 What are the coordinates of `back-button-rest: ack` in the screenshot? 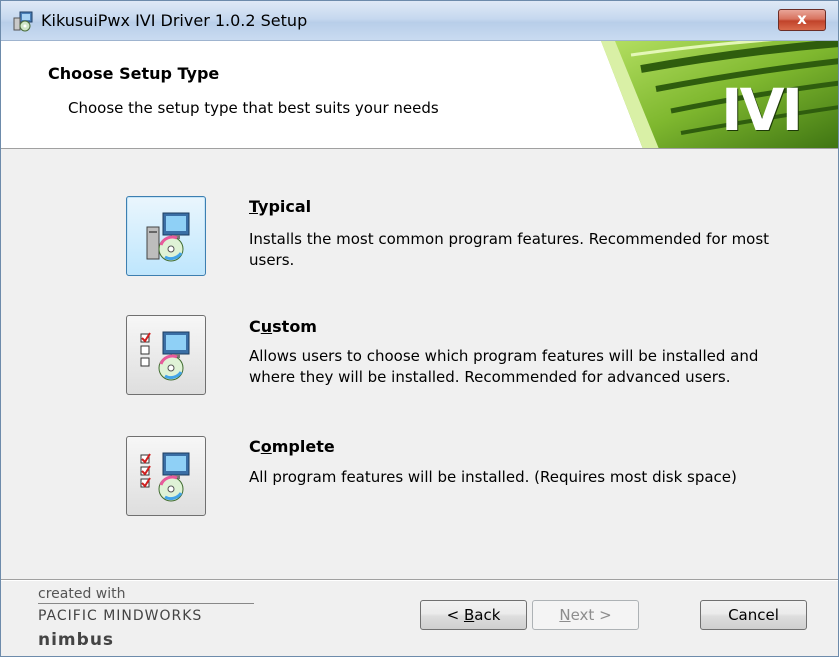 It's located at (487, 615).